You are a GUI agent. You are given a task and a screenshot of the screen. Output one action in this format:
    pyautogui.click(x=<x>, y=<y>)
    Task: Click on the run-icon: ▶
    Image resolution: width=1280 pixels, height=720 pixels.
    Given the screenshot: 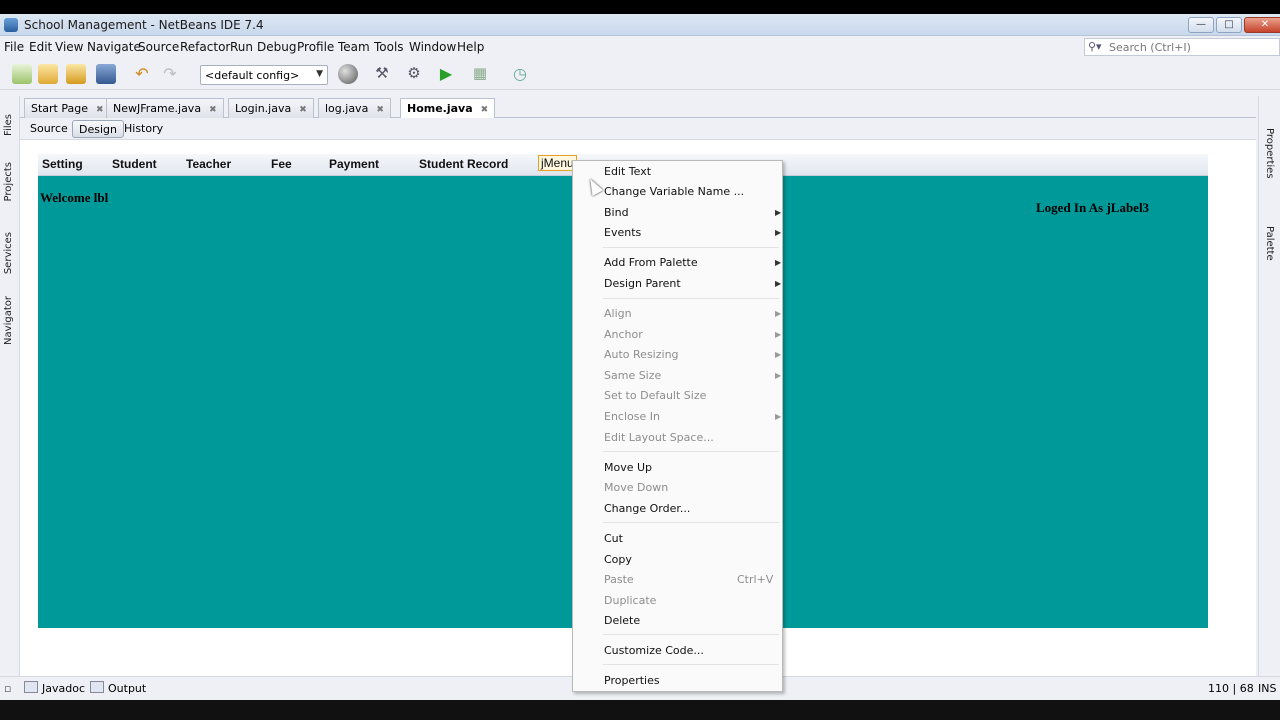 What is the action you would take?
    pyautogui.click(x=446, y=74)
    